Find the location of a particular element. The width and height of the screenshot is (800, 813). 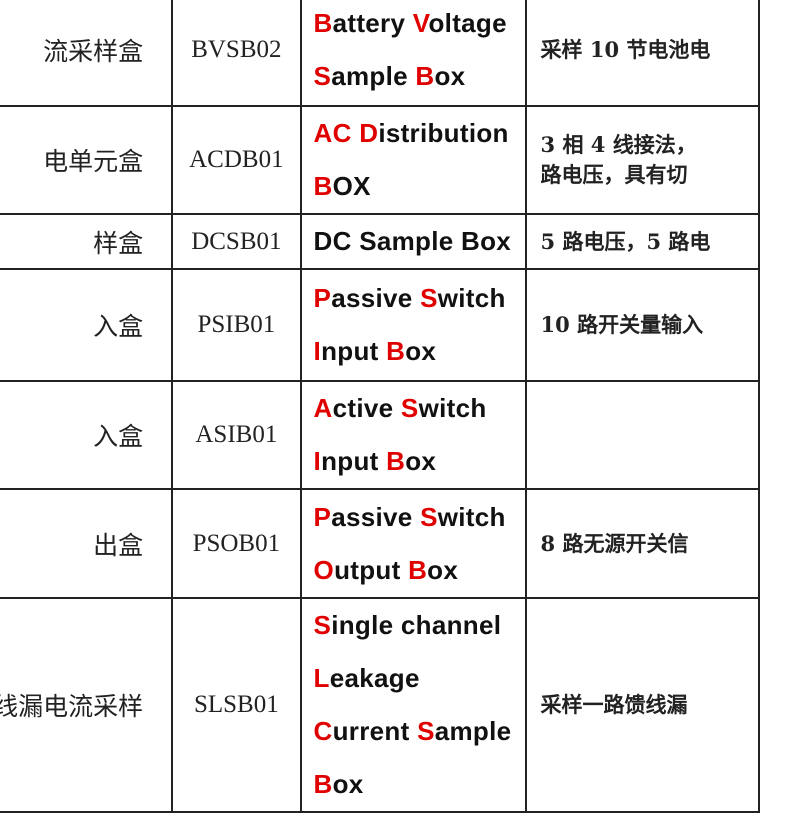

initial-letter: V is located at coordinates (420, 22).